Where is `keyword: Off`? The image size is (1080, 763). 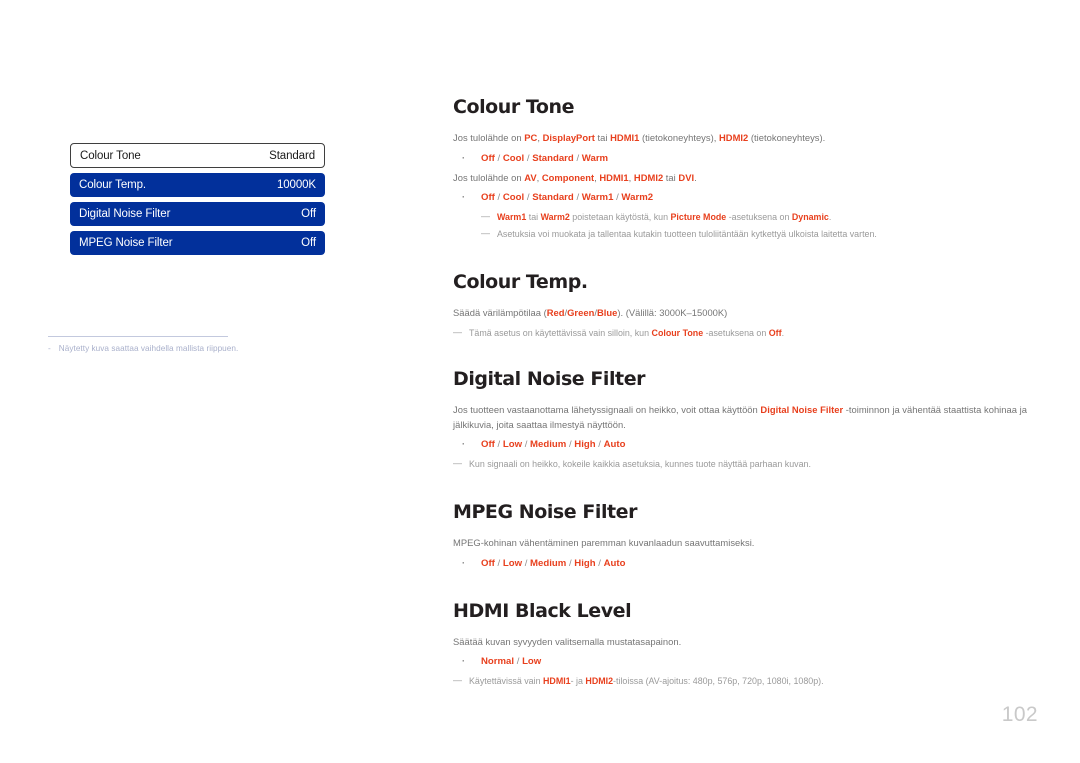
keyword: Off is located at coordinates (775, 332).